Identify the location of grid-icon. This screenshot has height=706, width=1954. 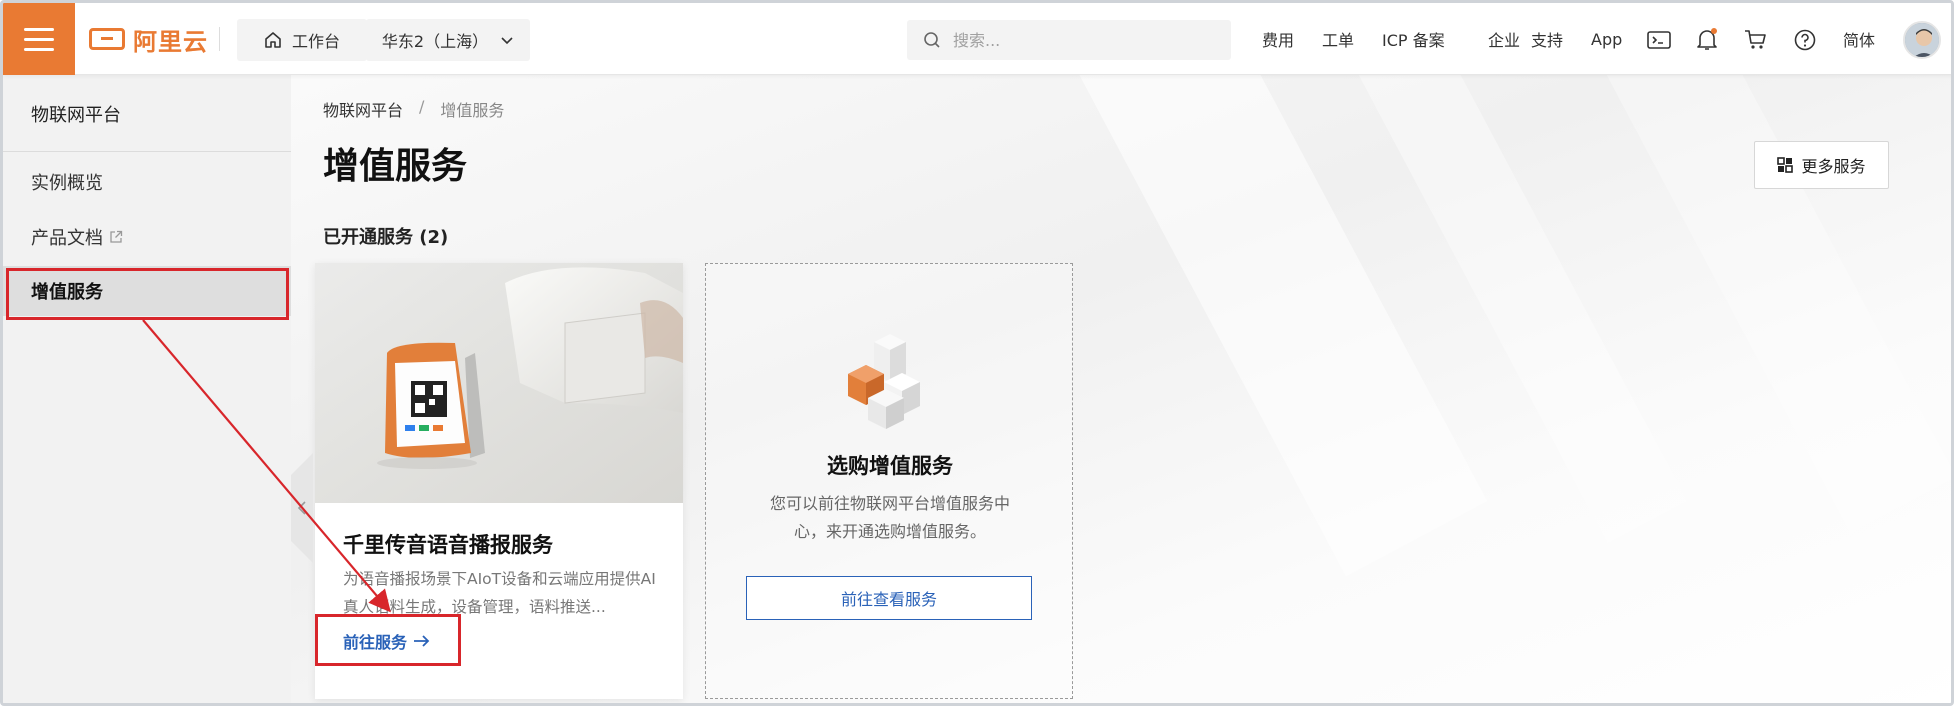
(1785, 165).